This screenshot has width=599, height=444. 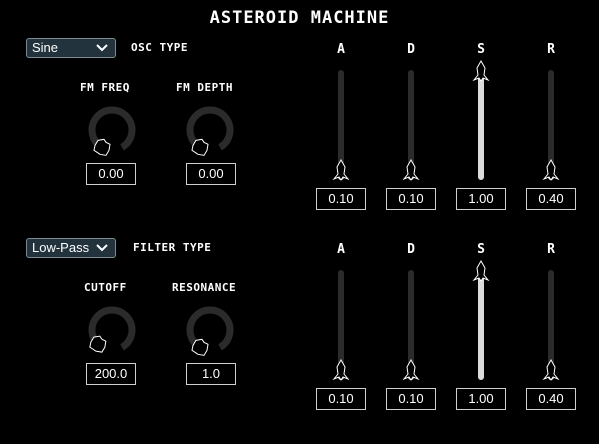 I want to click on osc-env-s-label: S, so click(x=481, y=49).